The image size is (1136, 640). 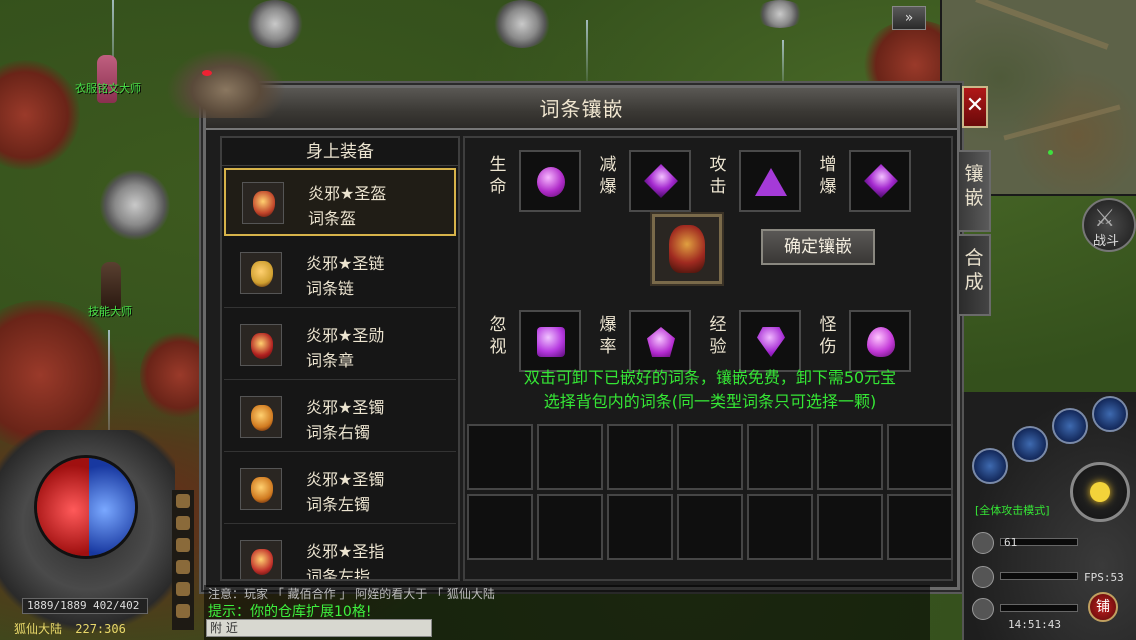 What do you see at coordinates (340, 274) in the screenshot?
I see `equipment-item: 炎邪★圣链词条链` at bounding box center [340, 274].